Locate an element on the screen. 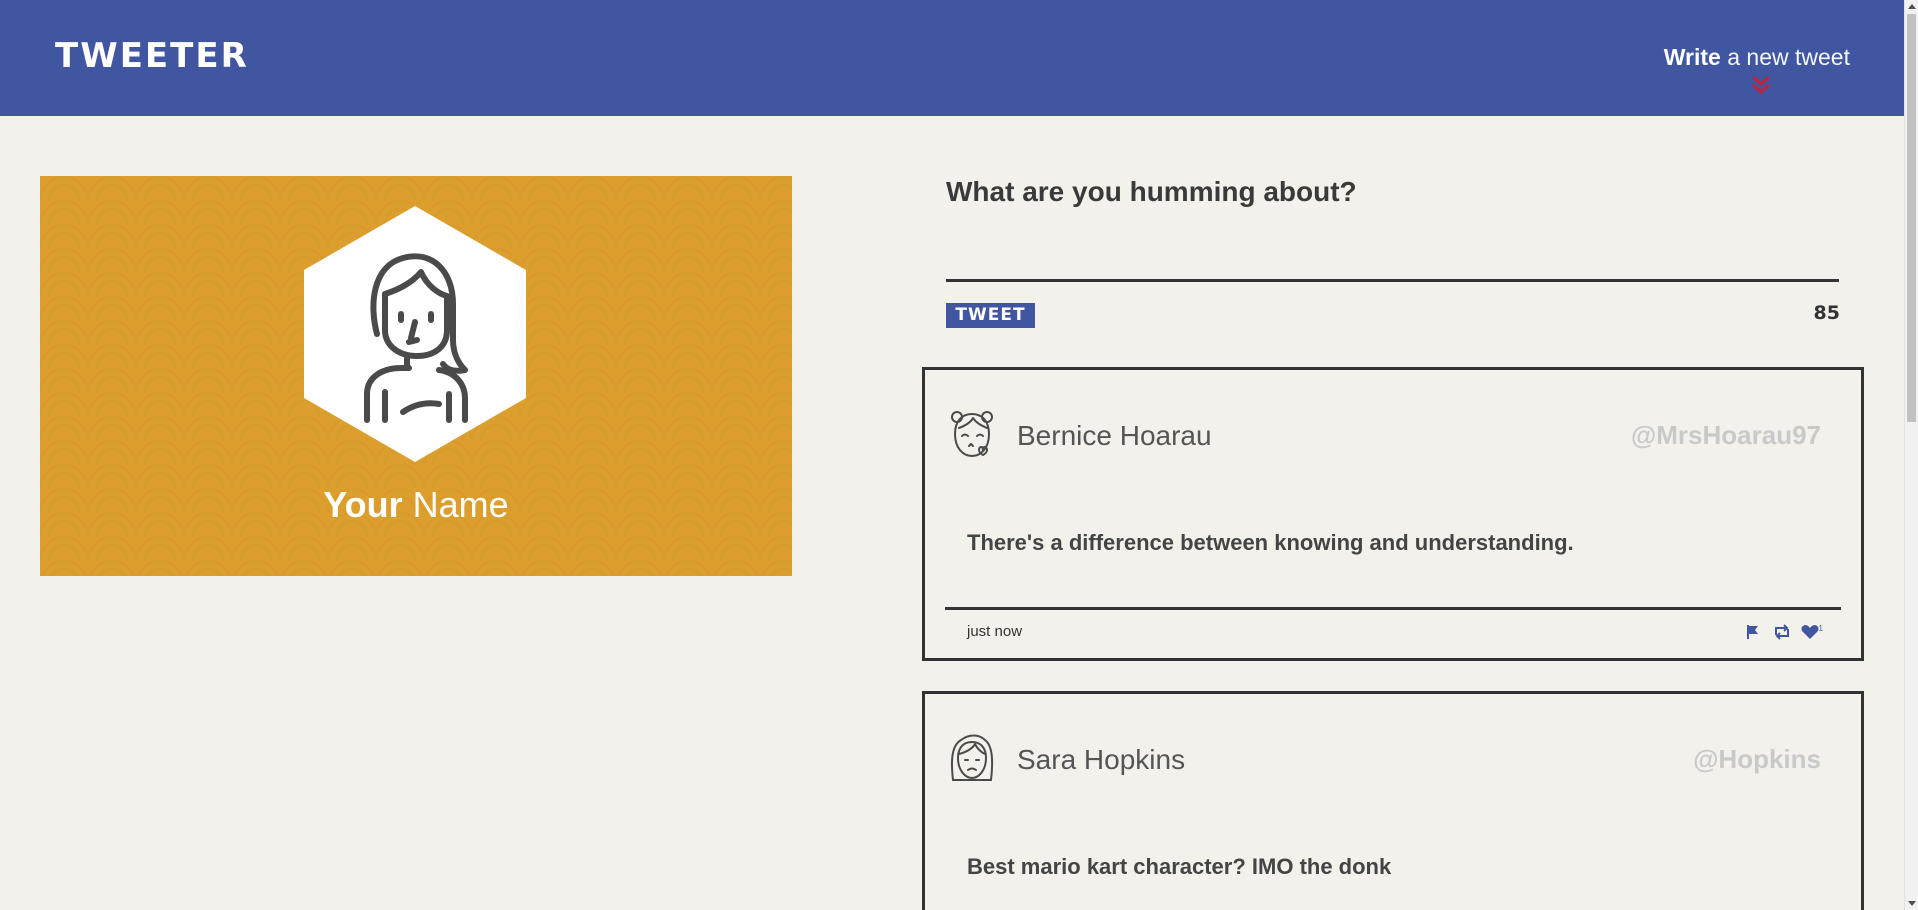 This screenshot has height=910, width=1918. tweet-actions: 1 is located at coordinates (1784, 632).